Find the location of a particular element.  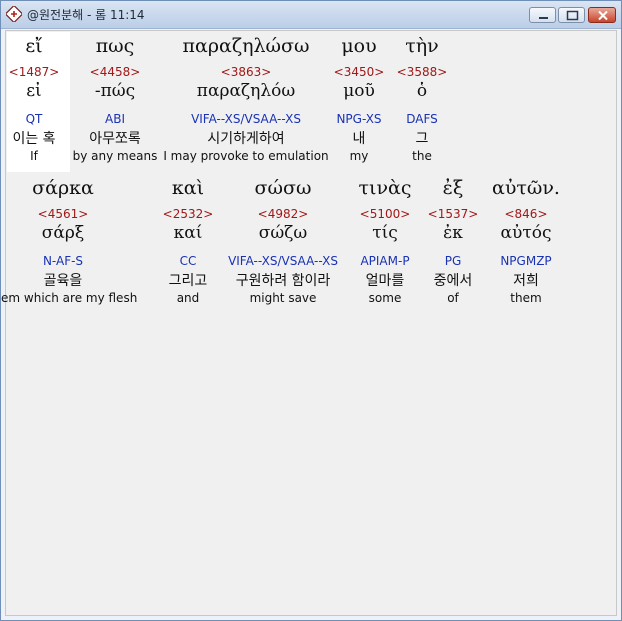

word-greek: τὴν is located at coordinates (422, 46).